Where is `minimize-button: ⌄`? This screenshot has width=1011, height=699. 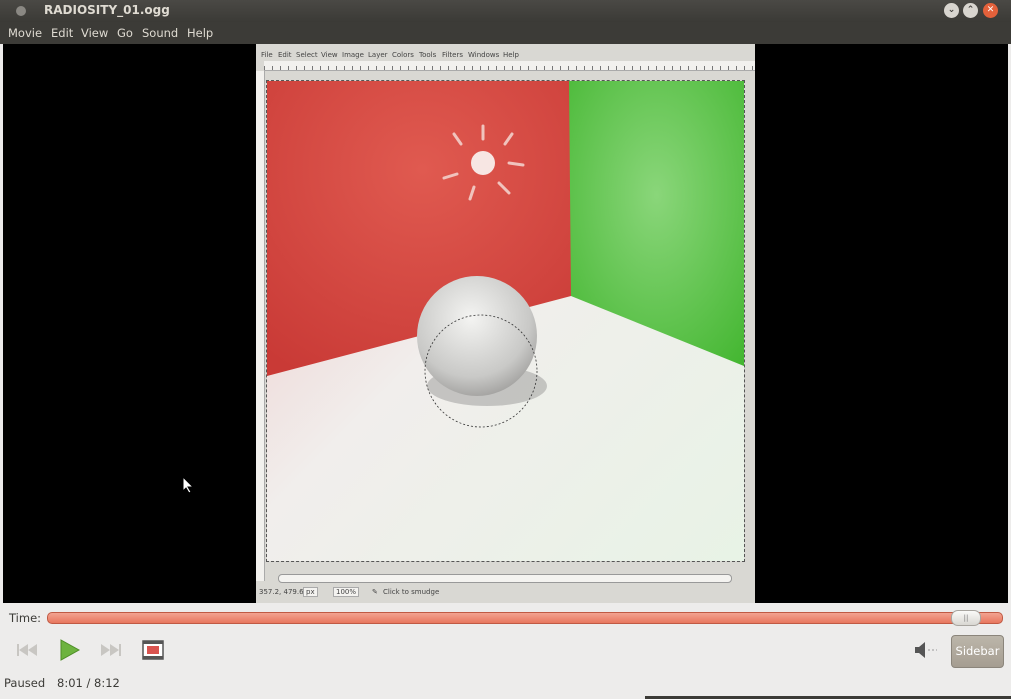
minimize-button: ⌄ is located at coordinates (951, 10).